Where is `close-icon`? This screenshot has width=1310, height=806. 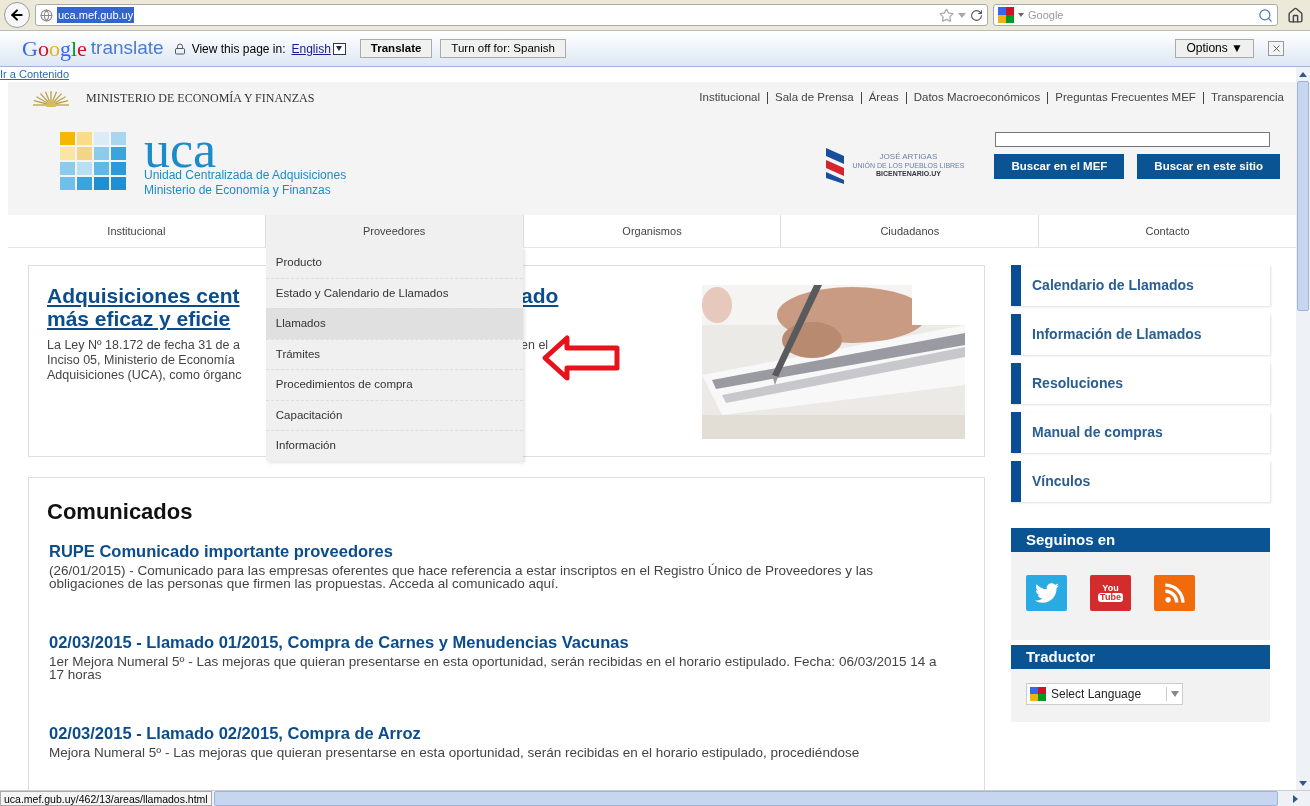
close-icon is located at coordinates (1276, 48).